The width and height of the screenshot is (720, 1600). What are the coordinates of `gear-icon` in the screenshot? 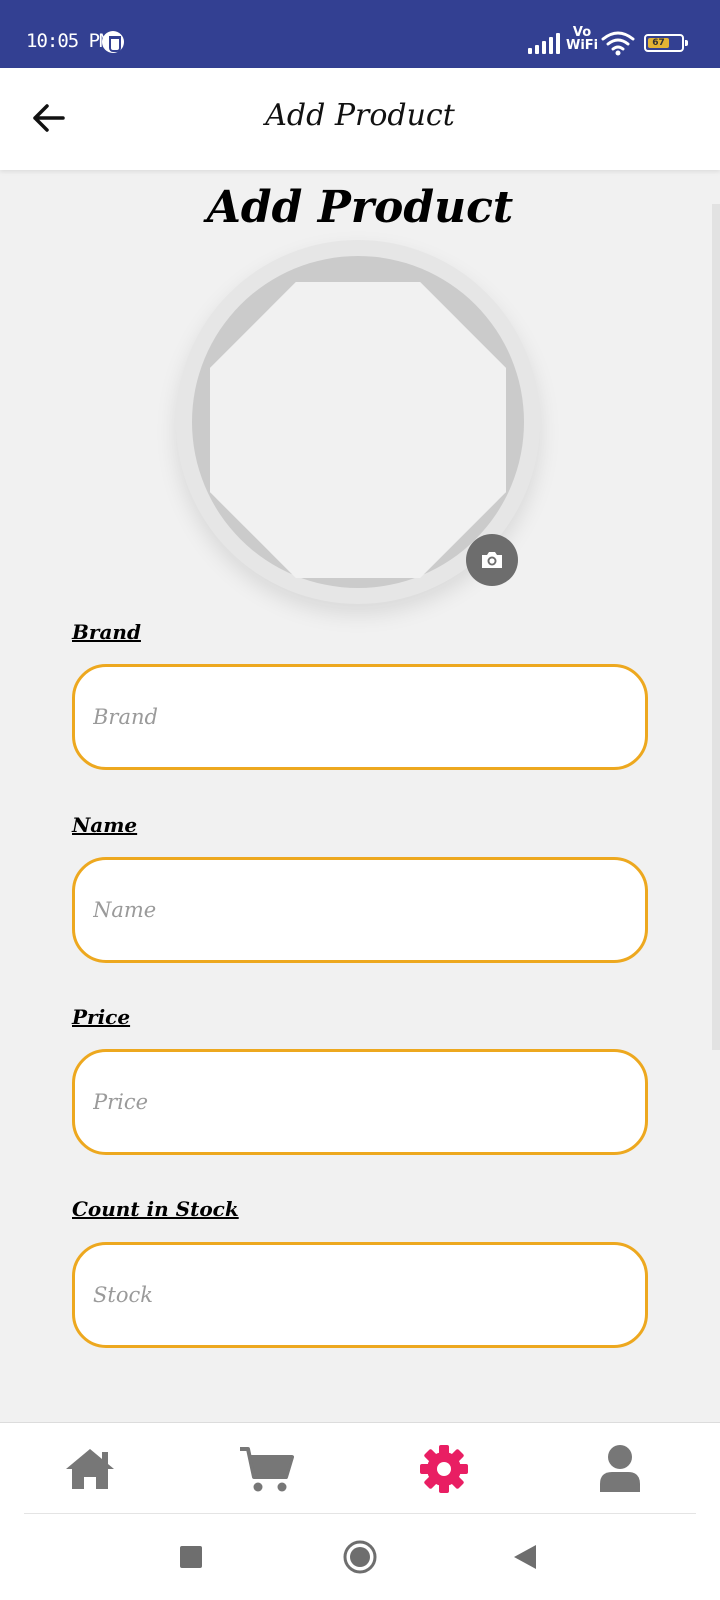 It's located at (444, 1469).